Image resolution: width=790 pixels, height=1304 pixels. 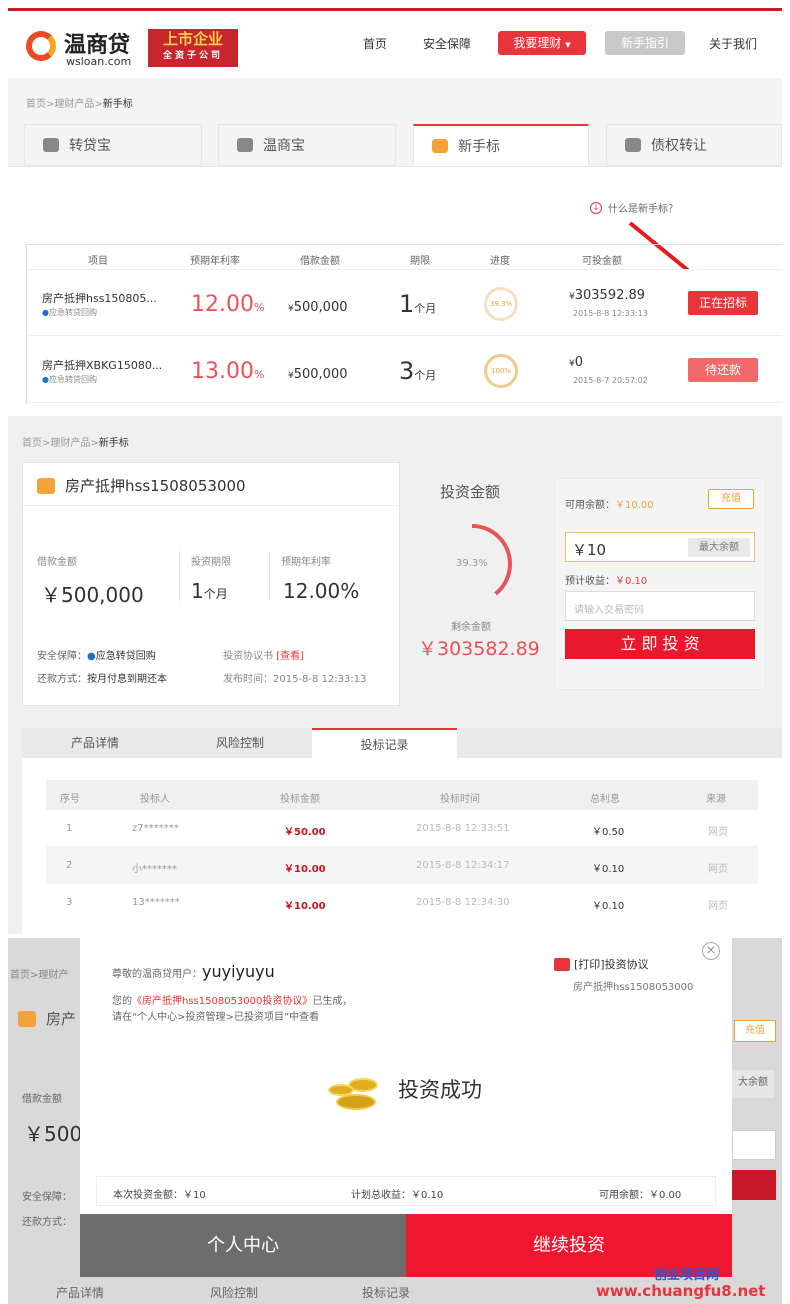 What do you see at coordinates (711, 951) in the screenshot?
I see `close-icon: ×` at bounding box center [711, 951].